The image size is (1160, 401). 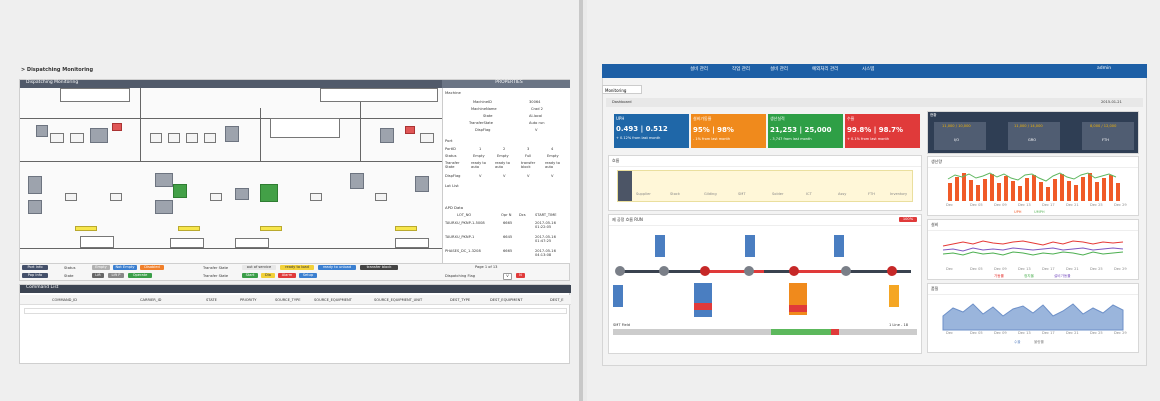 I want to click on panel-header: Dispatching Monitoring, so click(x=231, y=84).